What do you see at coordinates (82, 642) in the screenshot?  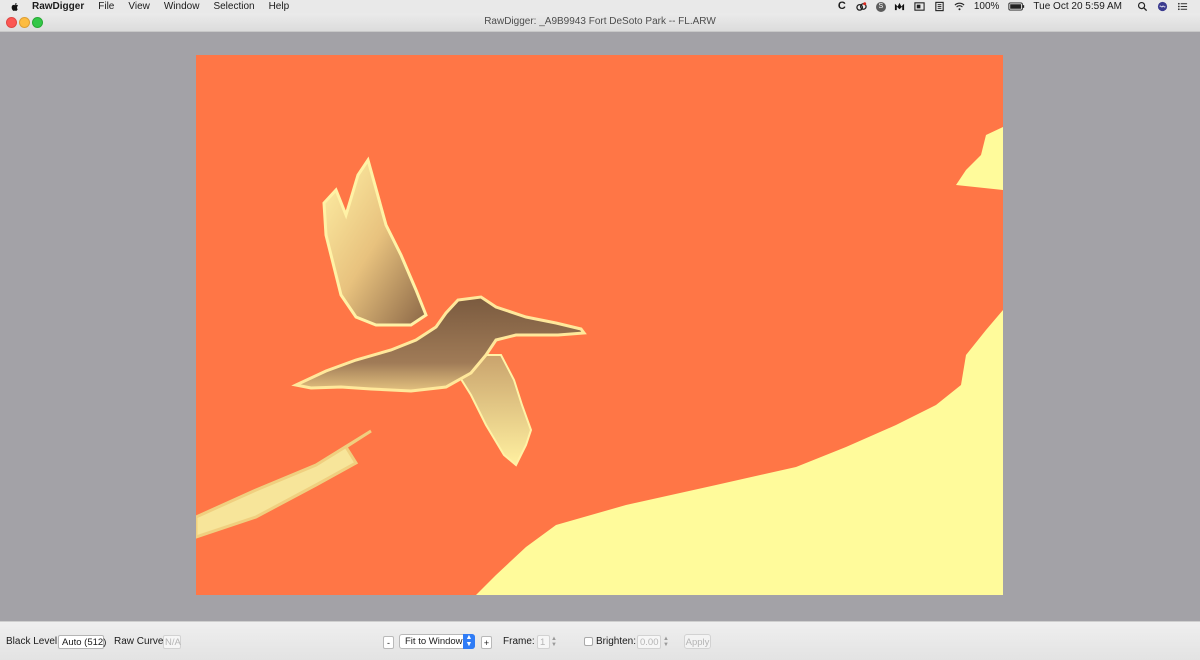 I see `black-level-field: Auto (512)` at bounding box center [82, 642].